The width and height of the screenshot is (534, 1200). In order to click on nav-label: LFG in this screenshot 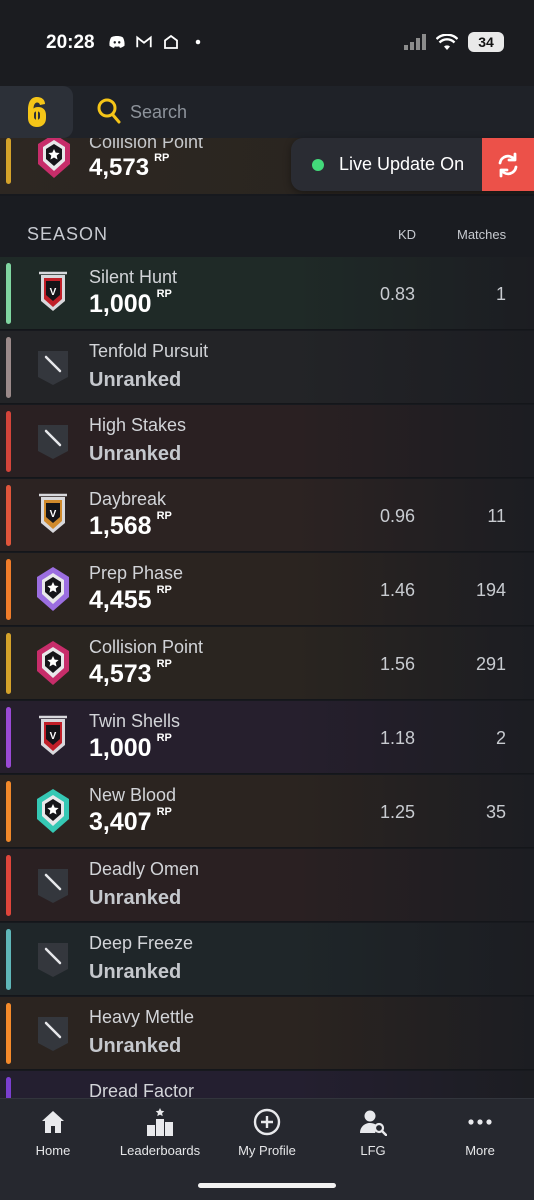, I will do `click(373, 1150)`.